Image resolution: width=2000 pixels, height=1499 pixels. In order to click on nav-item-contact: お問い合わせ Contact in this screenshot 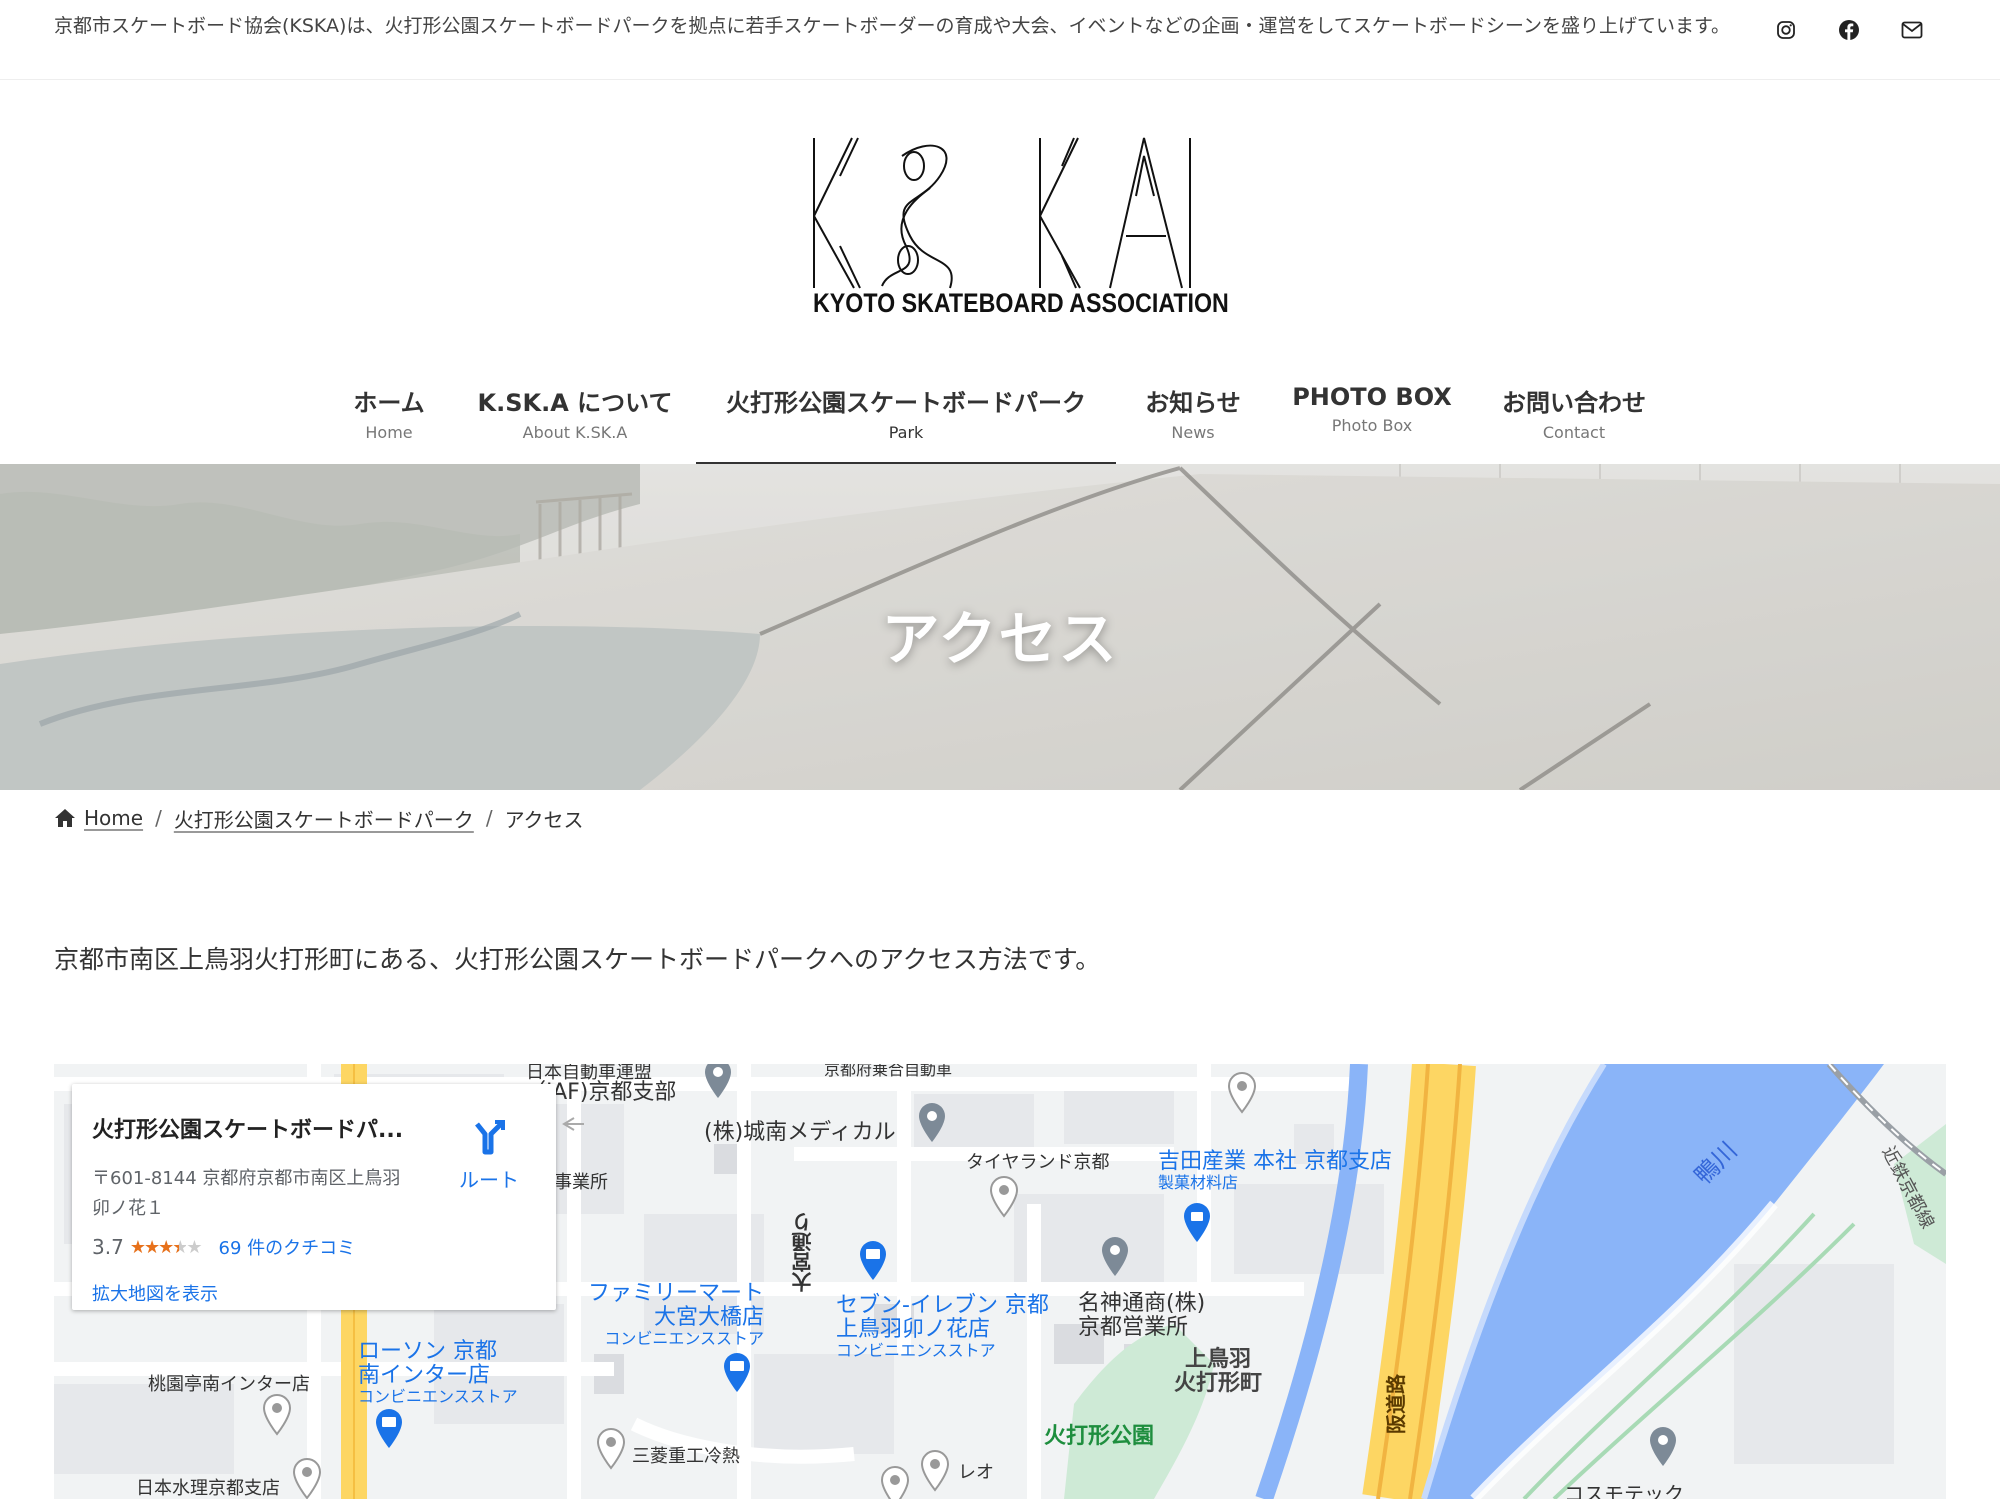, I will do `click(1574, 417)`.